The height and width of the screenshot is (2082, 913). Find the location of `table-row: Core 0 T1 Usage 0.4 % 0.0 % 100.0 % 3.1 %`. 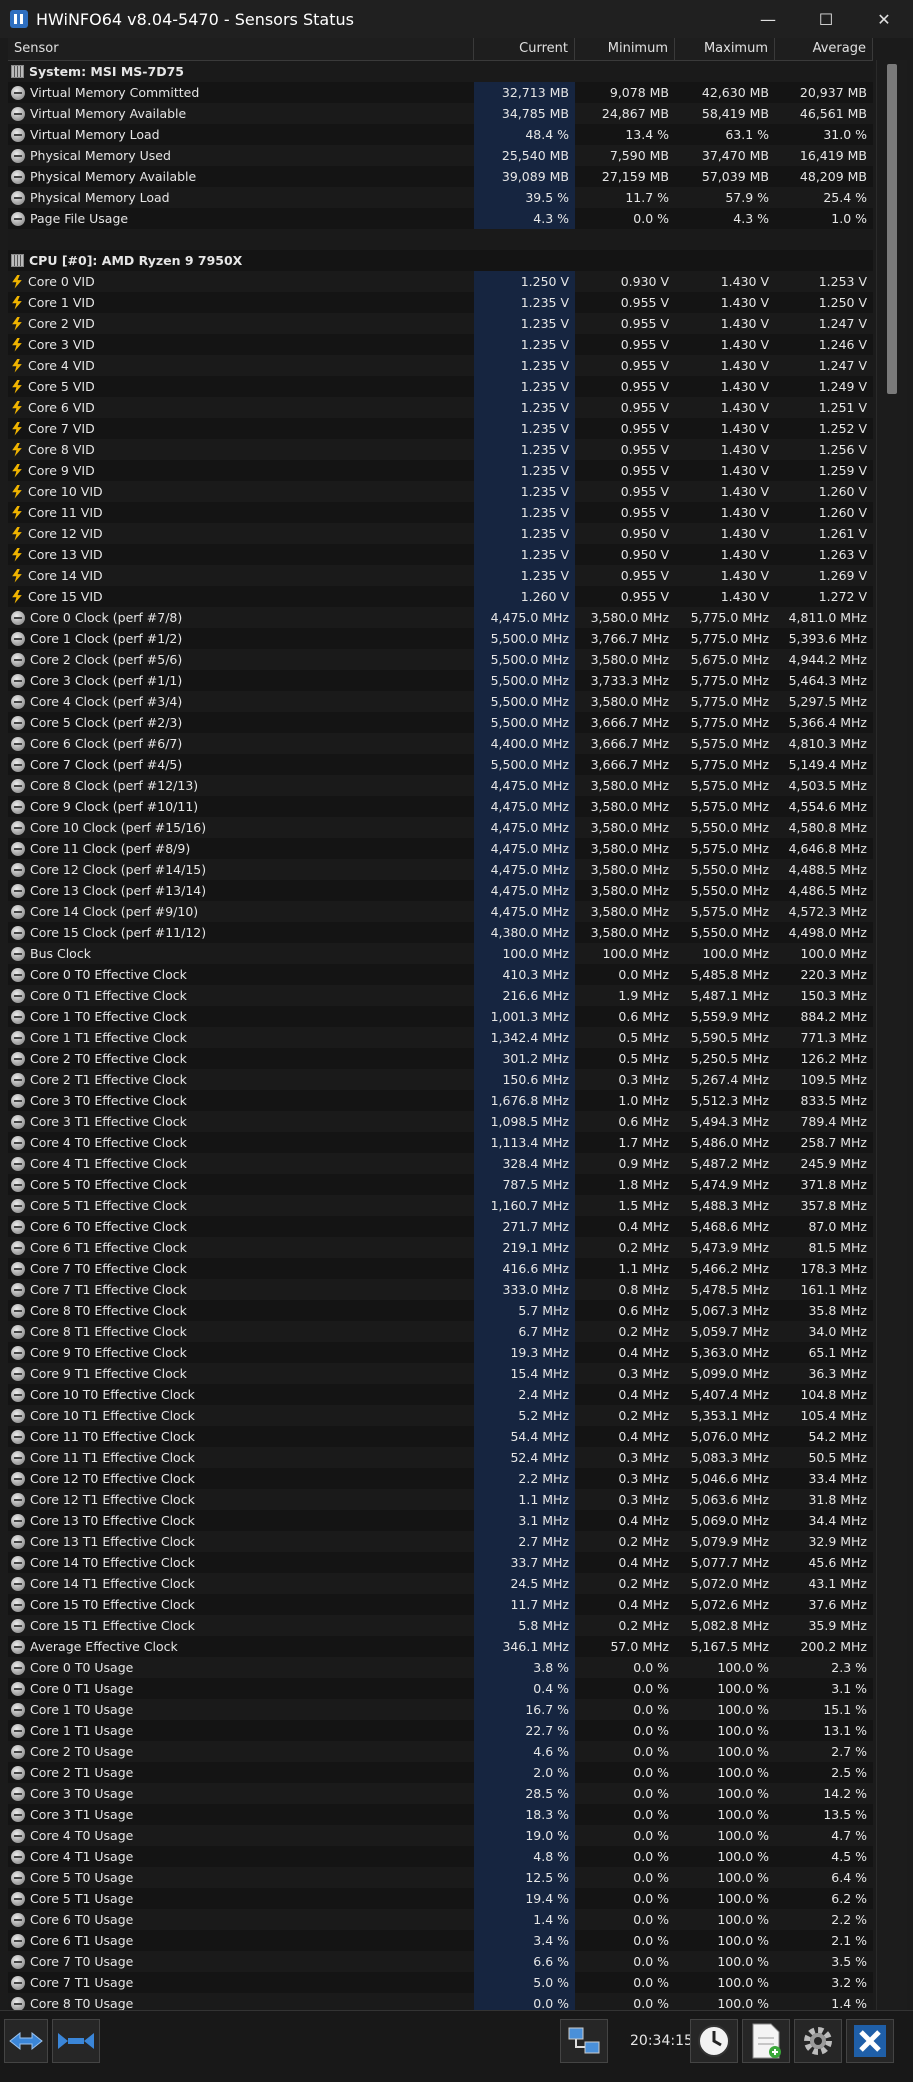

table-row: Core 0 T1 Usage 0.4 % 0.0 % 100.0 % 3.1 % is located at coordinates (440, 1688).